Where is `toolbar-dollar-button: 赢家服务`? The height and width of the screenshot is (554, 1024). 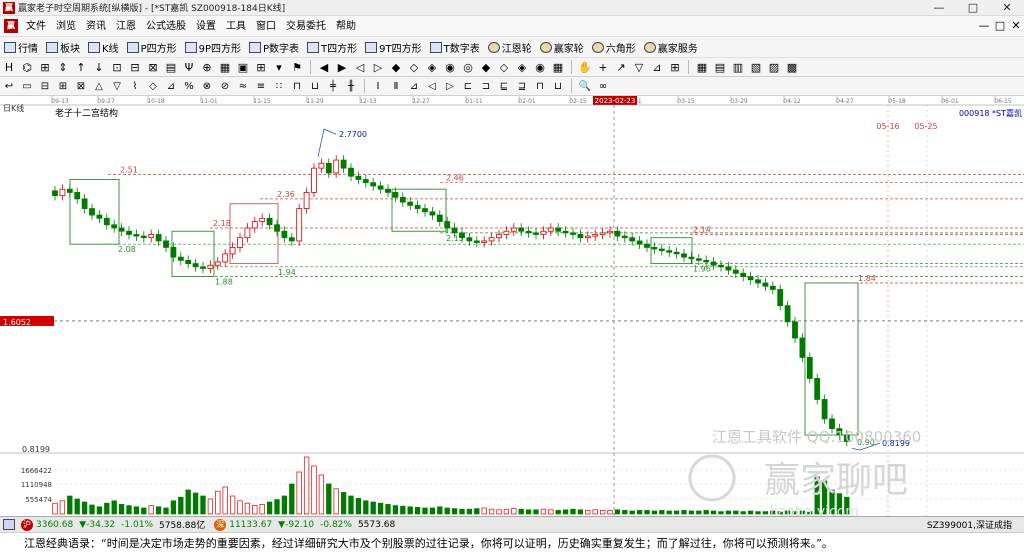
toolbar-dollar-button: 赢家服务 is located at coordinates (671, 47).